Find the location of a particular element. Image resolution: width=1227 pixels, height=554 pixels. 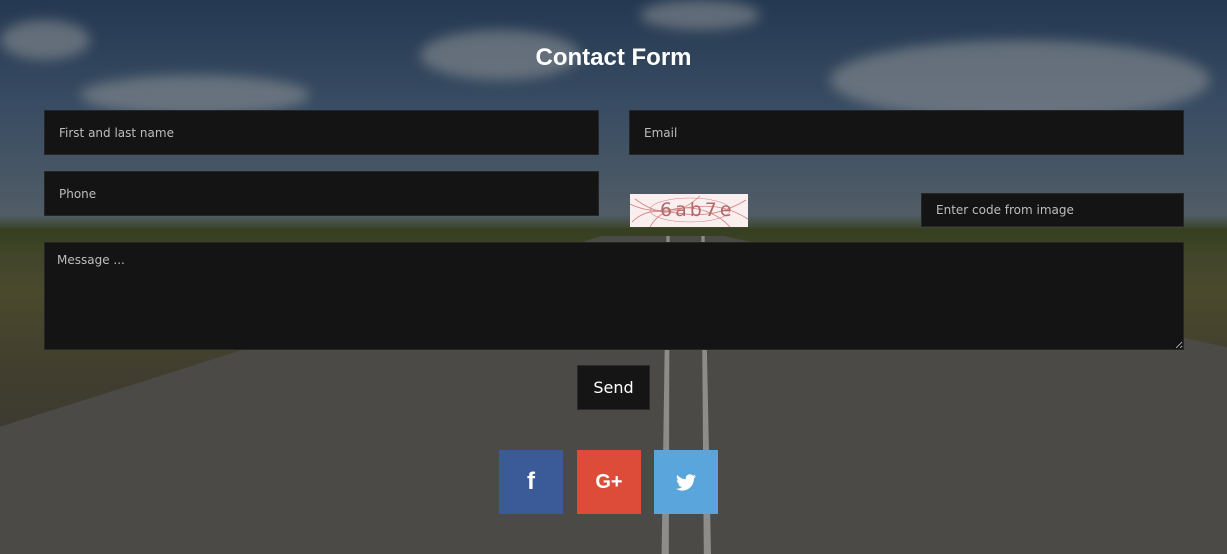

twitter-icon is located at coordinates (686, 482).